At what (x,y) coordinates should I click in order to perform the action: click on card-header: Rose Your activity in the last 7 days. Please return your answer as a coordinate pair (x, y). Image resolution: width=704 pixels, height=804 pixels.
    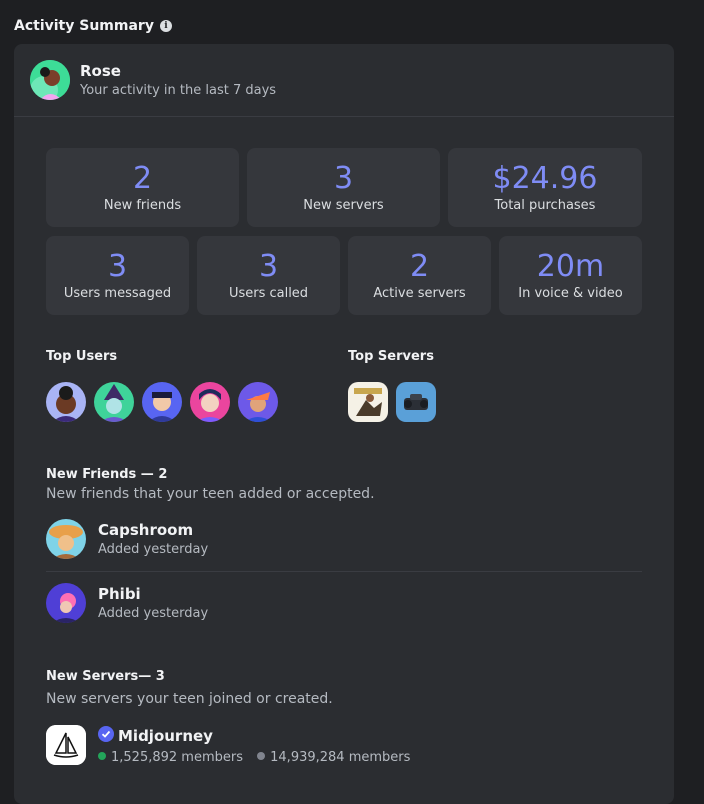
    Looking at the image, I should click on (344, 80).